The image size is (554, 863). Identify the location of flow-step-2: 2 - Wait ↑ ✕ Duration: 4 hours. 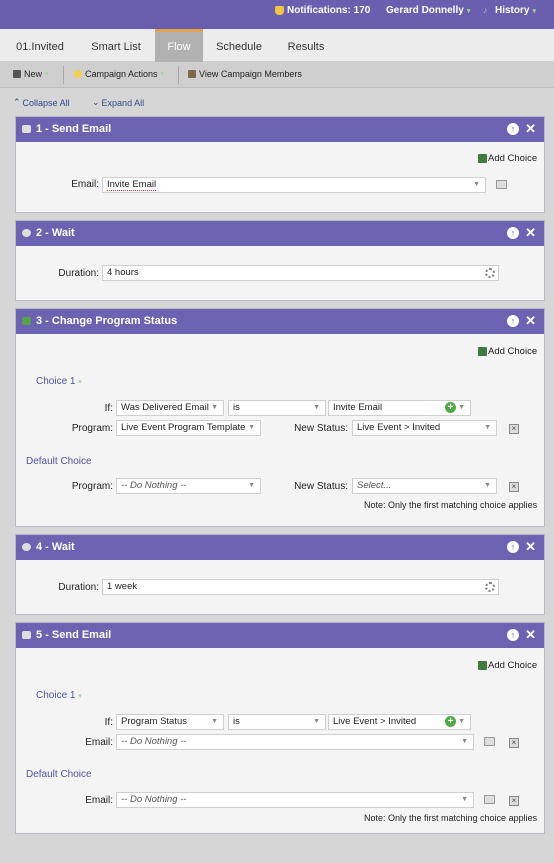
(280, 260).